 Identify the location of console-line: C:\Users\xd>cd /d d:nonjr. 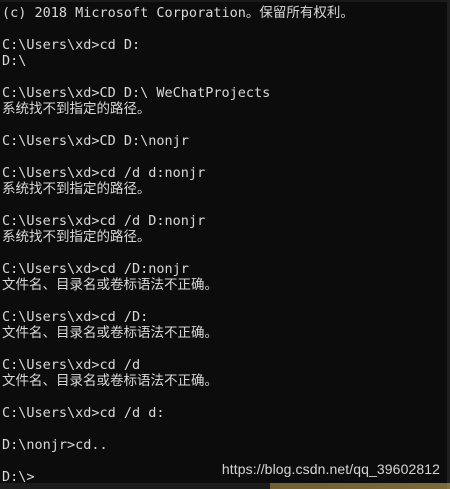
(104, 173).